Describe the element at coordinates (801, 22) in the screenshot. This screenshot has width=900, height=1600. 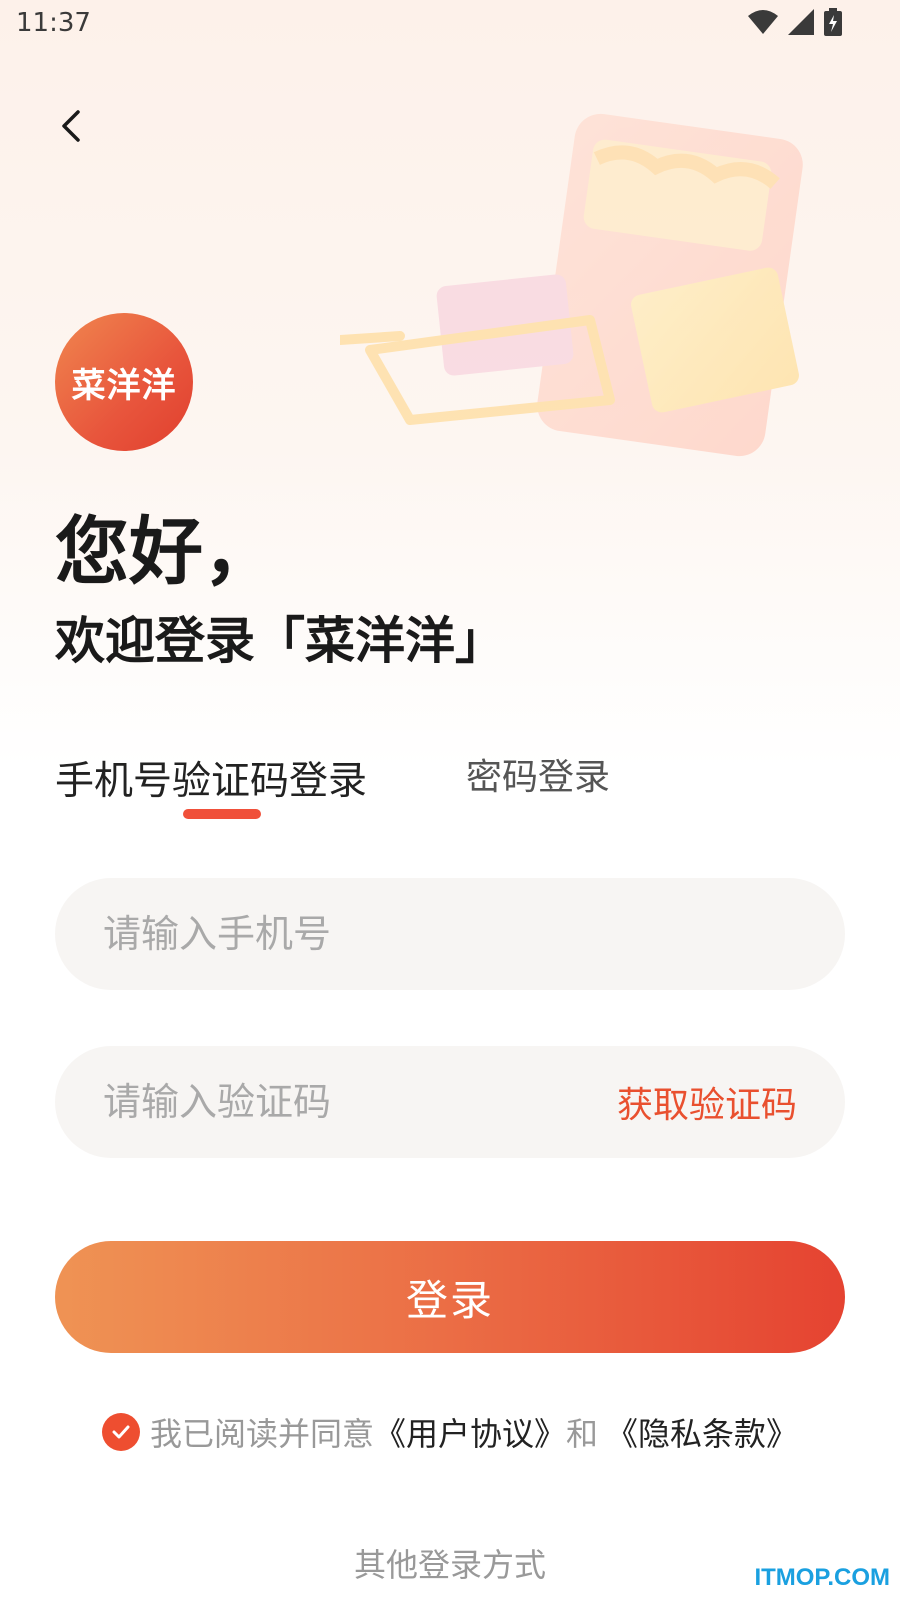
I see `signal-icon` at that location.